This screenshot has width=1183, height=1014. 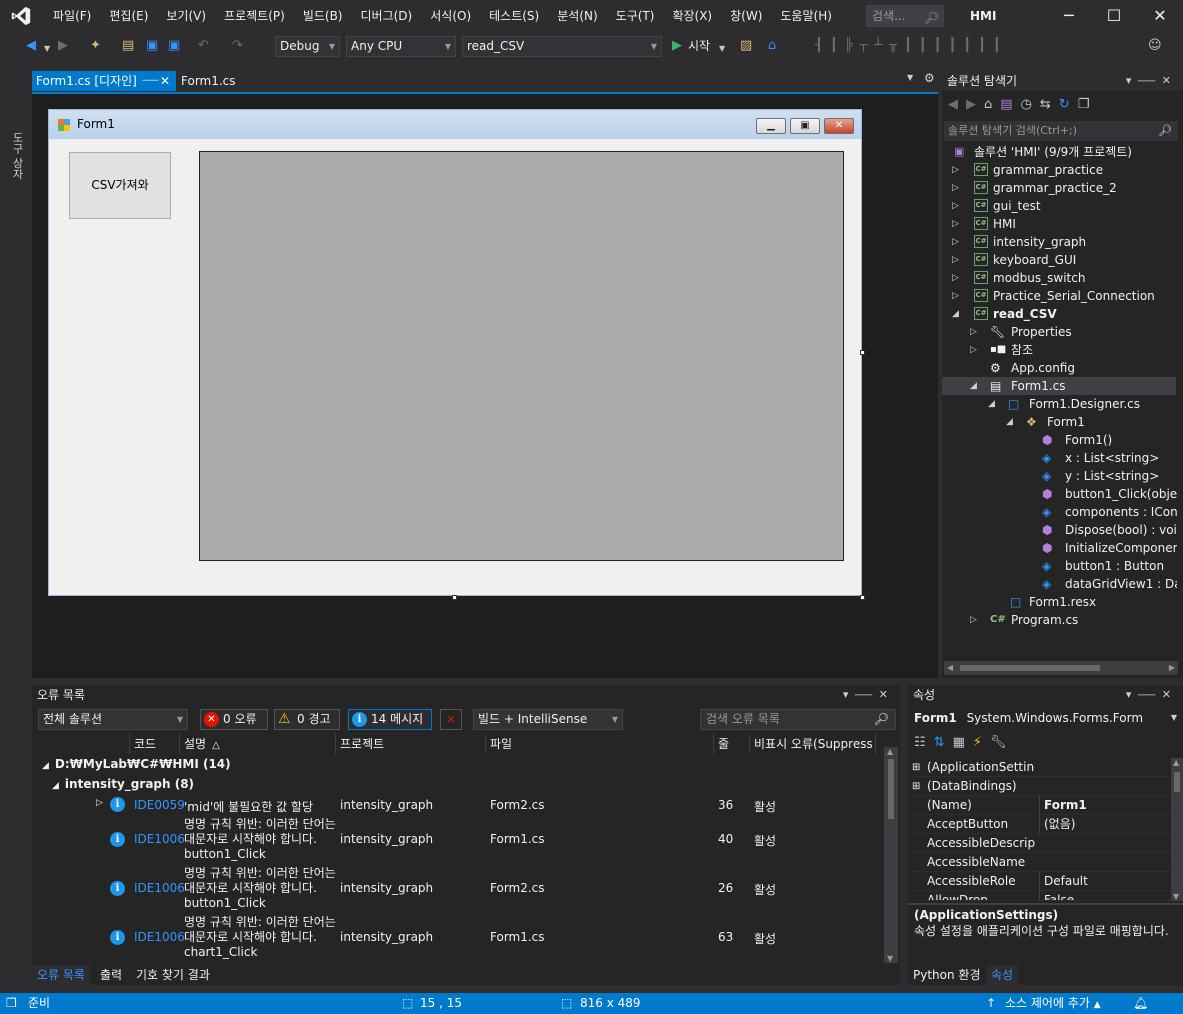 What do you see at coordinates (1172, 668) in the screenshot?
I see `scroll-right-icon: ▶` at bounding box center [1172, 668].